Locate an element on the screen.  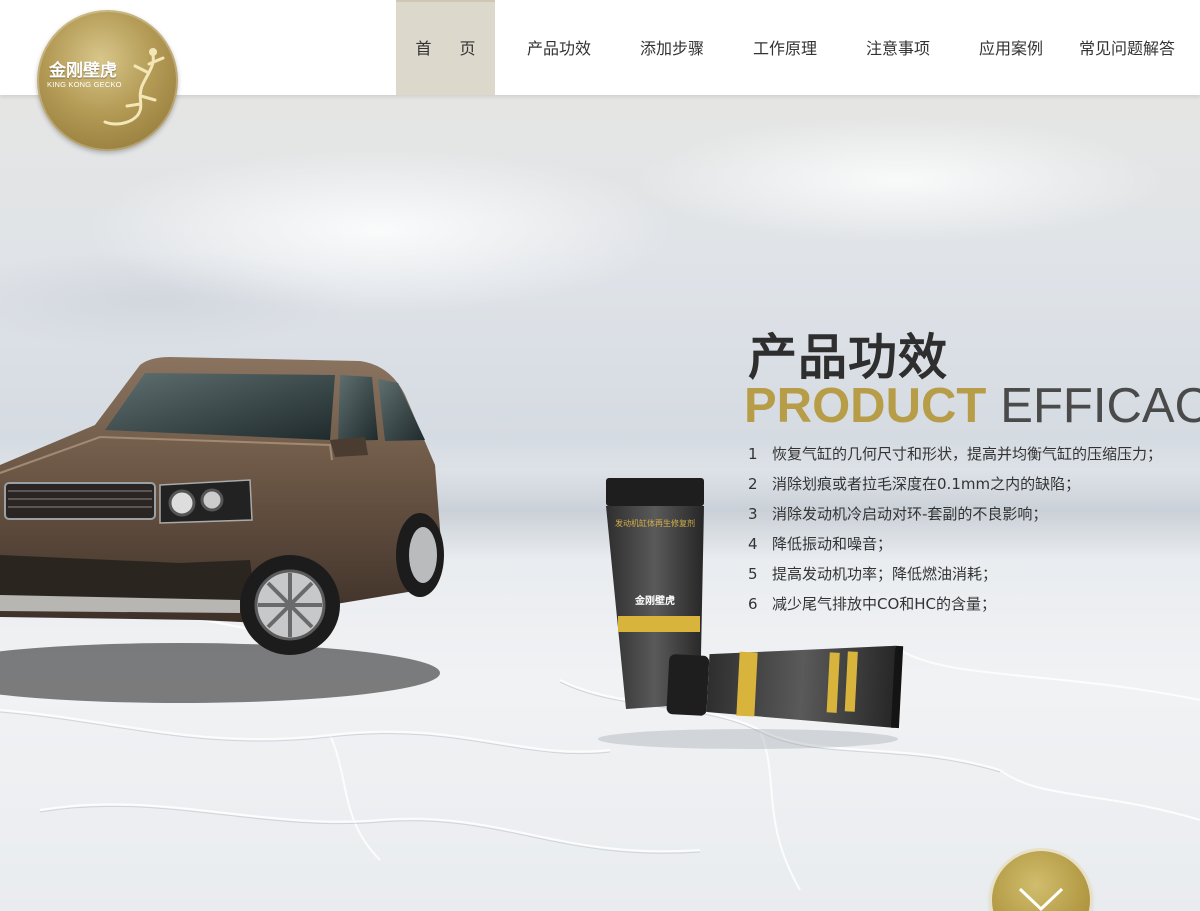
section-title-en: PRODUCTEFFICACY is located at coordinates (972, 406).